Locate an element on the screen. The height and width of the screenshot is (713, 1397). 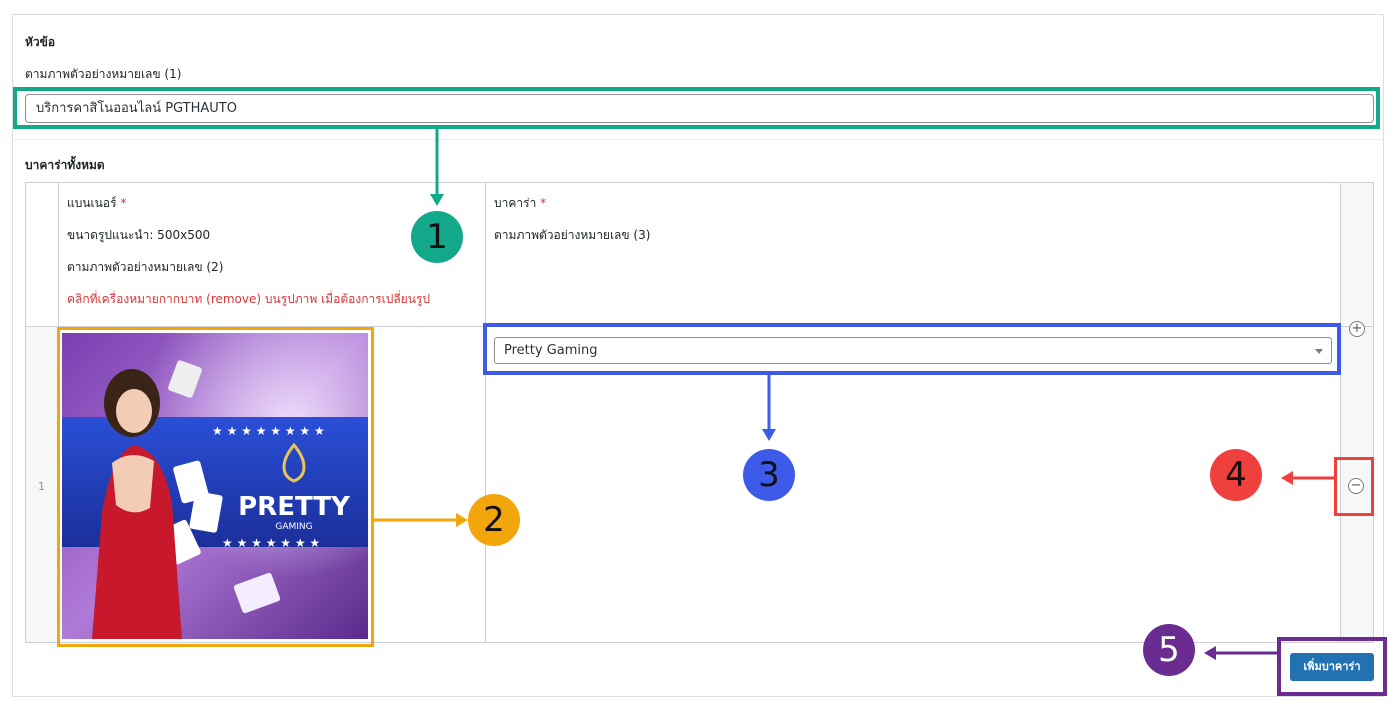
badge-1: 1 is located at coordinates (437, 237).